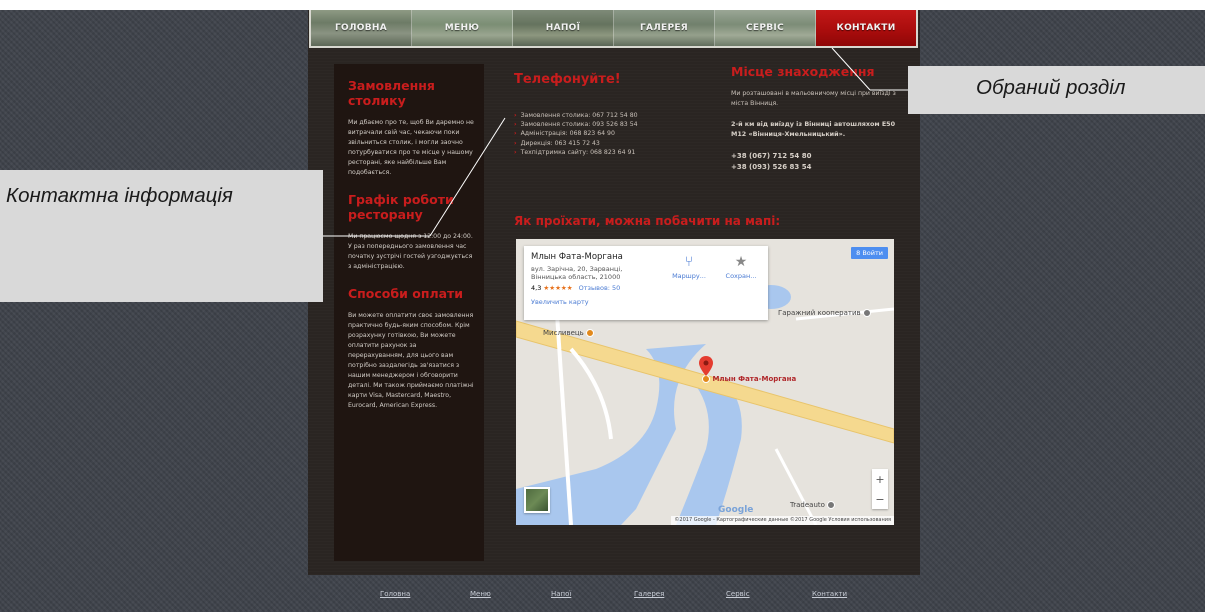  What do you see at coordinates (119, 195) in the screenshot?
I see `callout-contact-text: Контактна інформація` at bounding box center [119, 195].